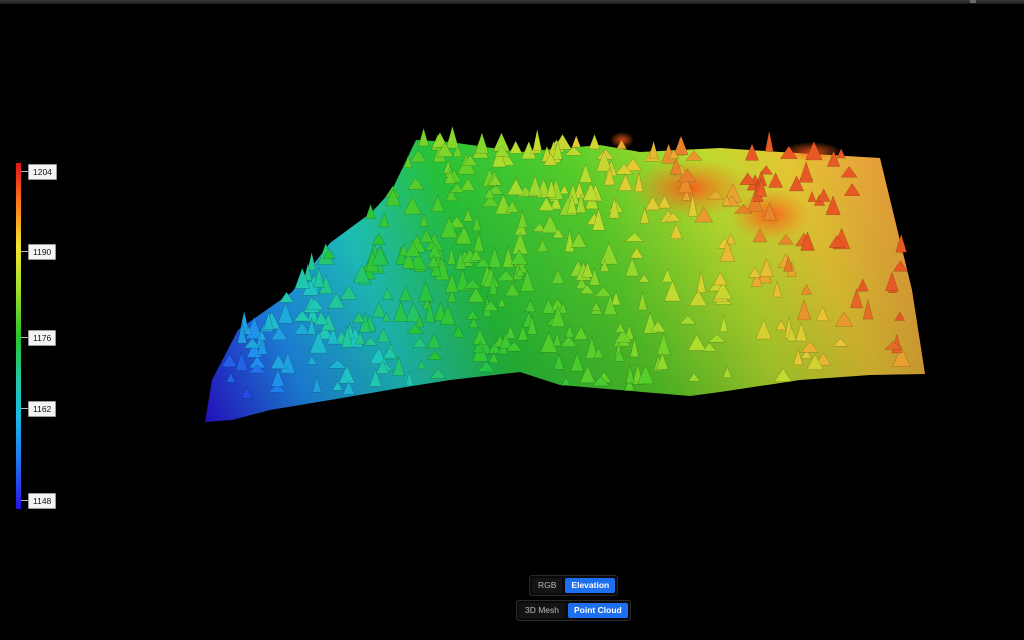 The image size is (1024, 640). Describe the element at coordinates (590, 585) in the screenshot. I see `elevation-mode-button: Elevation` at that location.